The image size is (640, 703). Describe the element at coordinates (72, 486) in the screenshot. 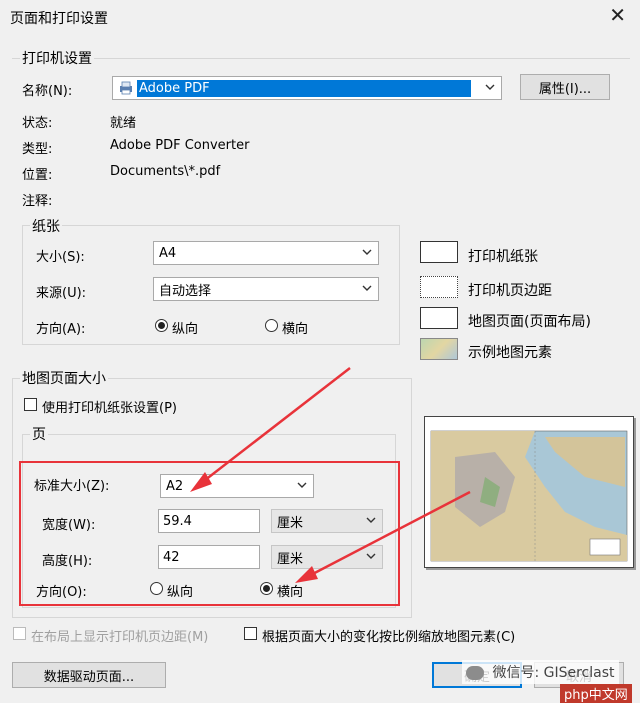

I see `standard-size-label: 标准大小(Z):` at that location.